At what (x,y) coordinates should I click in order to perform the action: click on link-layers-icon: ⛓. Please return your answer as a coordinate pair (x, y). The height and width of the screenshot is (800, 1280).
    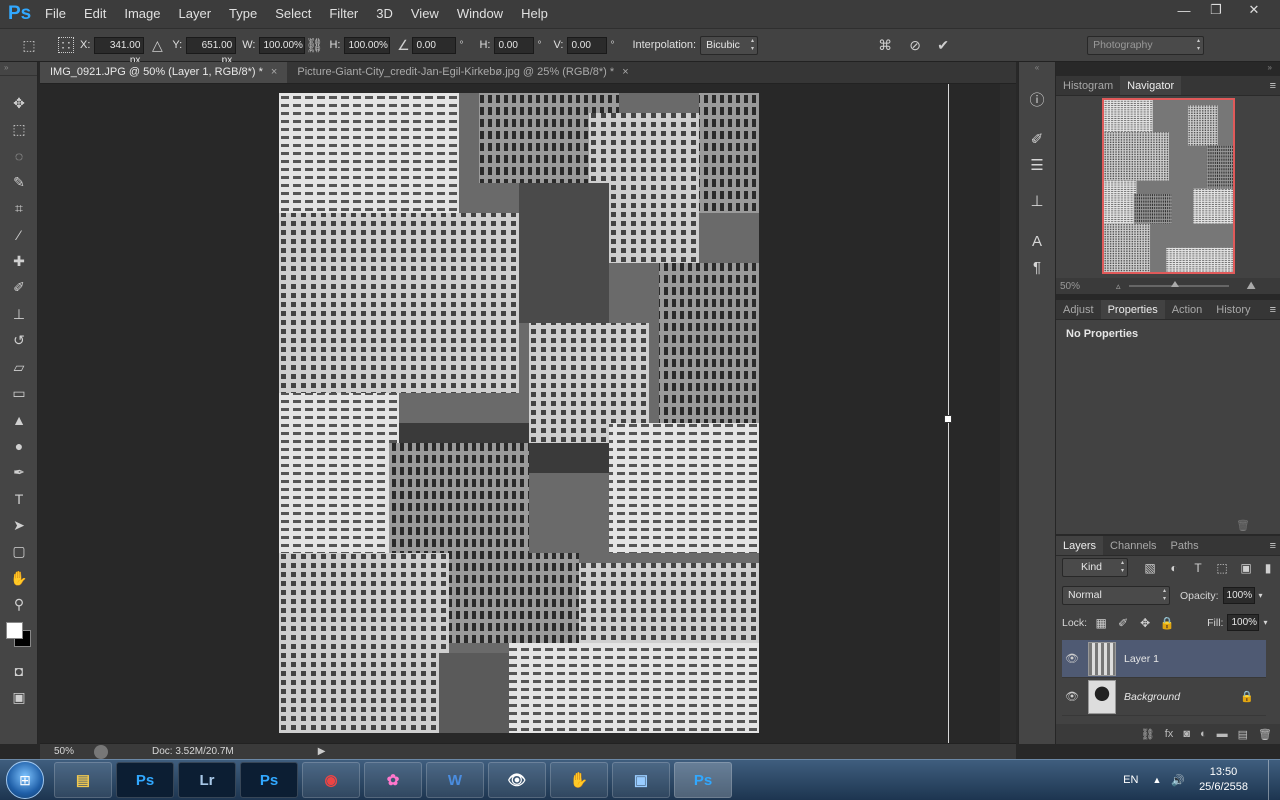
    Looking at the image, I should click on (1148, 734).